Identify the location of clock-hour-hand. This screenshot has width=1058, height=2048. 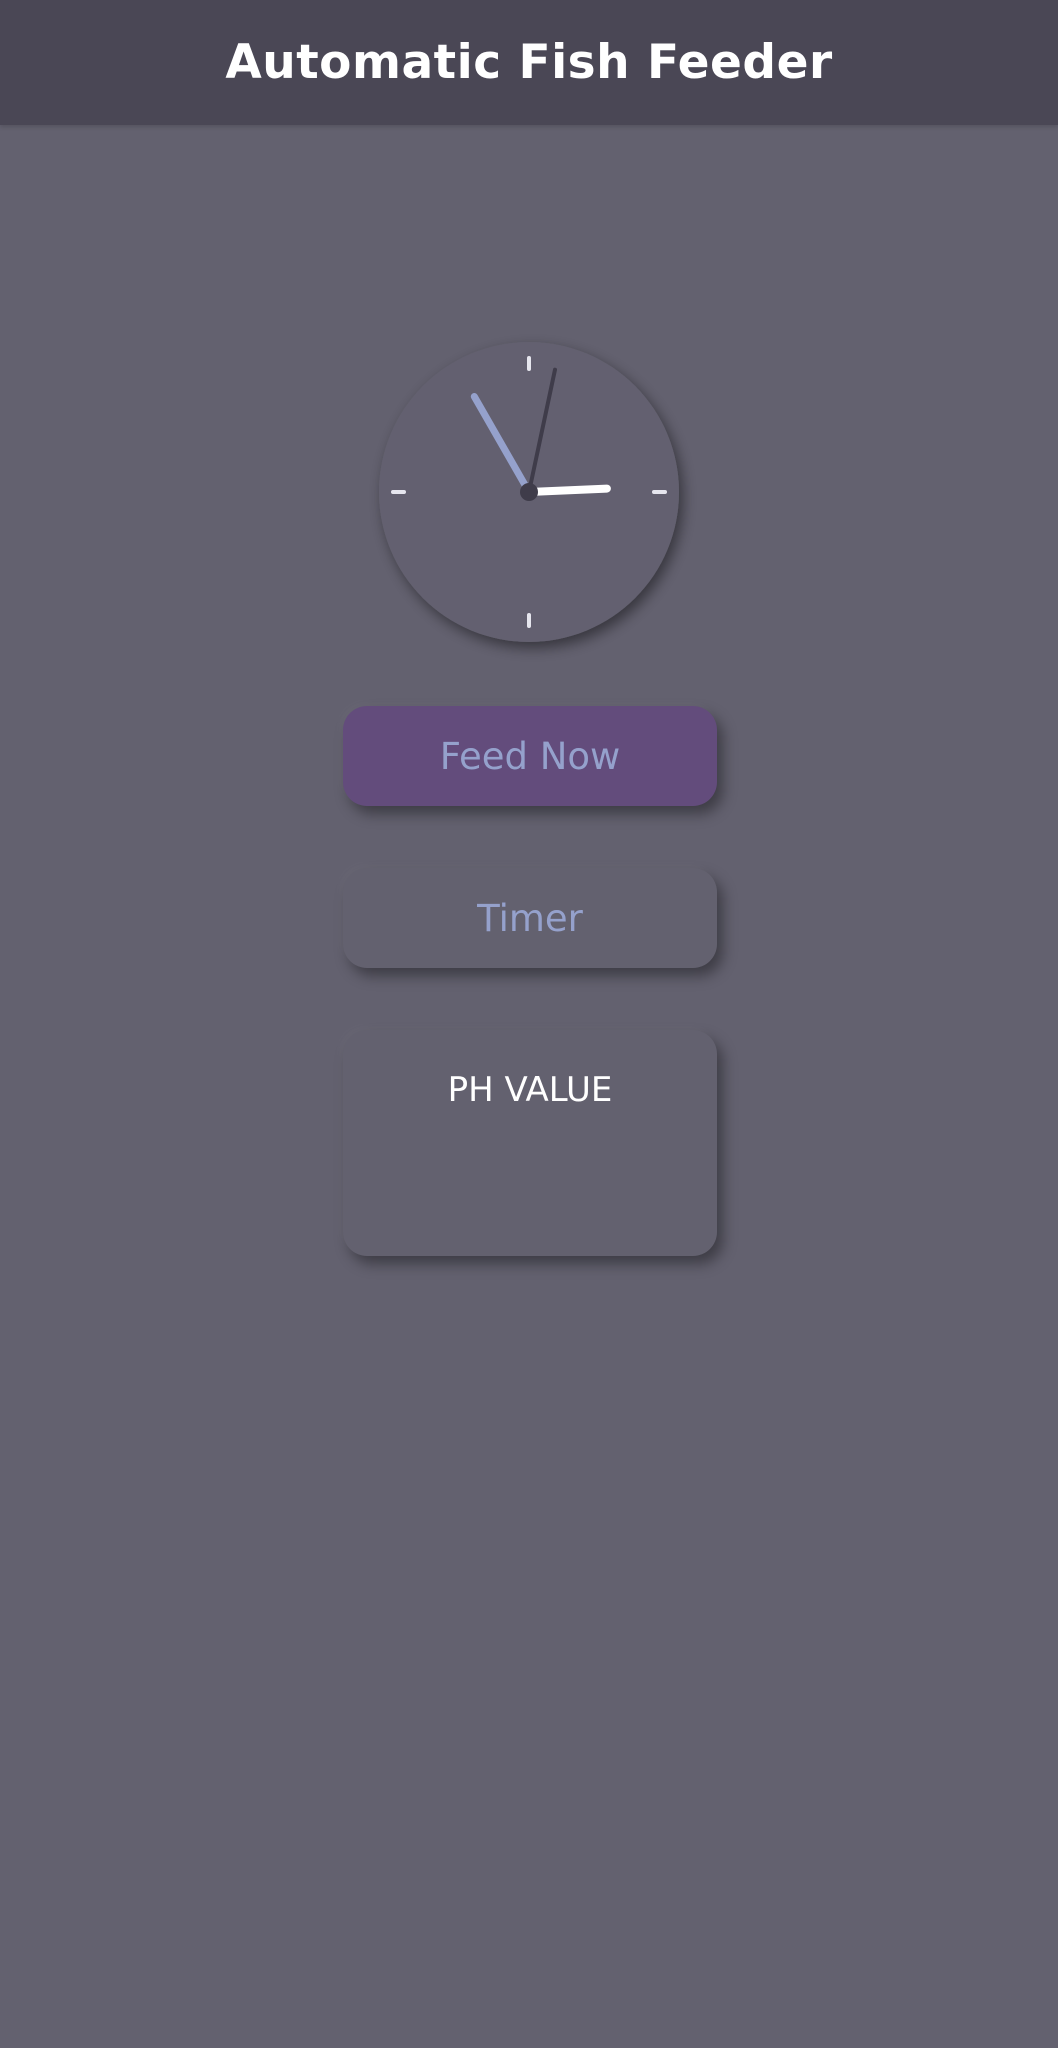
(568, 490).